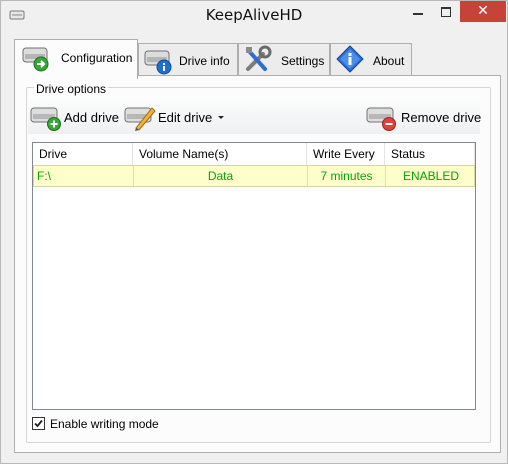  I want to click on maximize-icon, so click(446, 12).